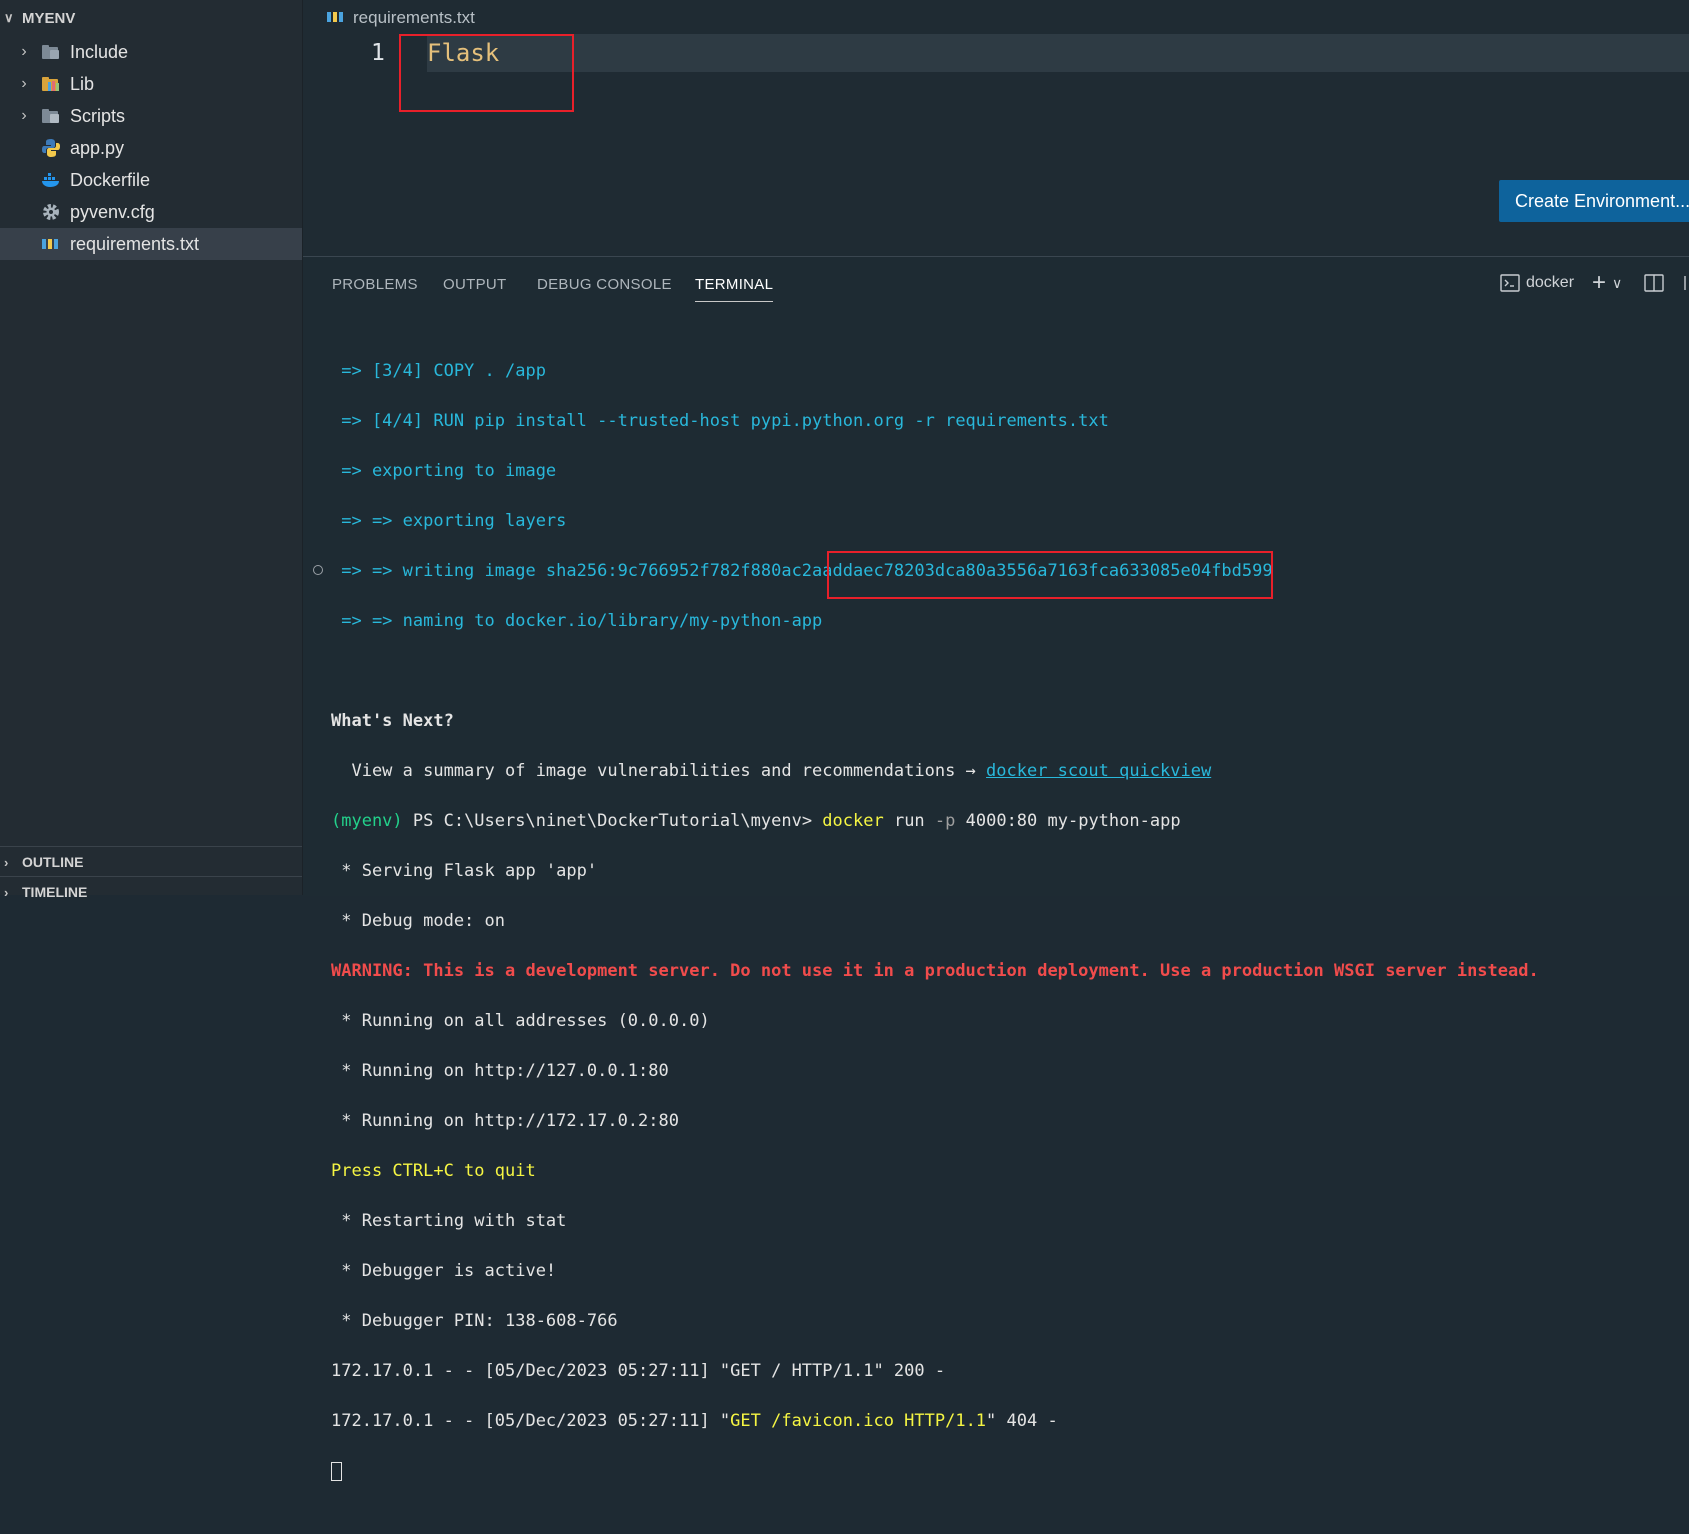  I want to click on terminal-line: What's Next?, so click(392, 721).